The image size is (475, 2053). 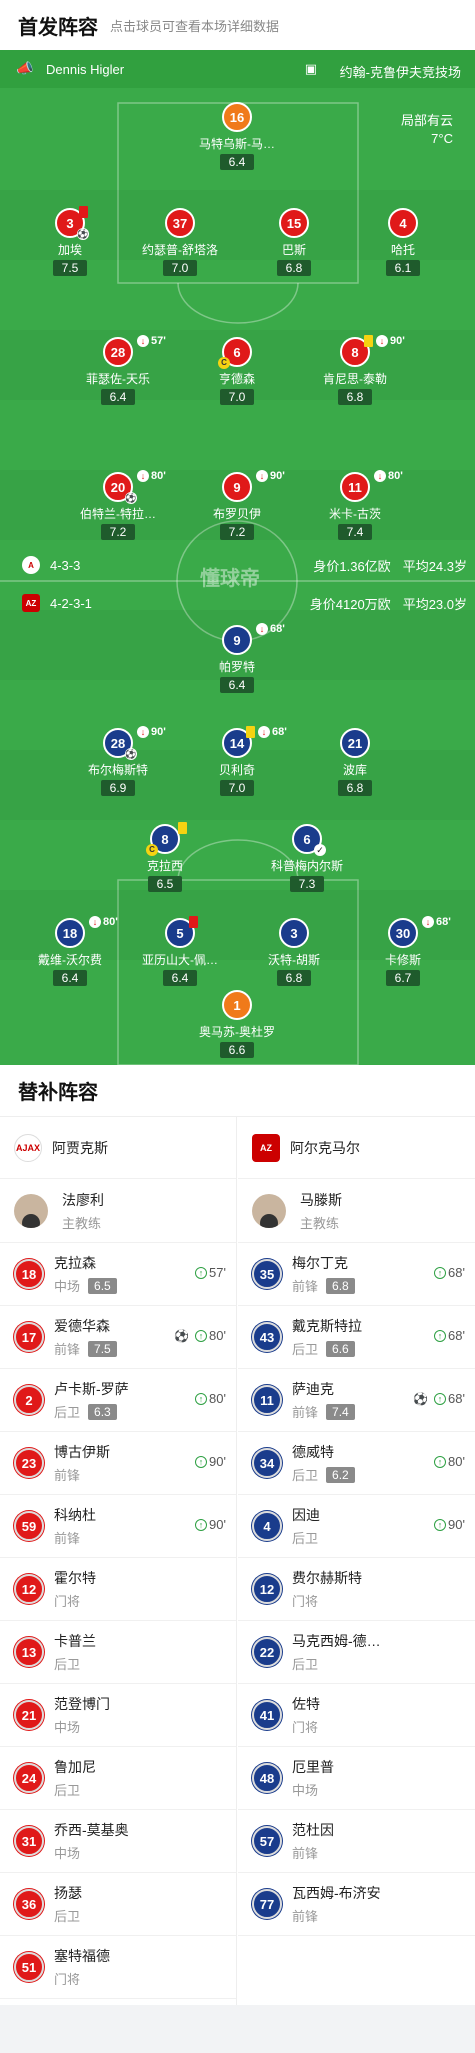 I want to click on sub-player-row: 31 乔西-莫基奥 中场, so click(x=118, y=1841).